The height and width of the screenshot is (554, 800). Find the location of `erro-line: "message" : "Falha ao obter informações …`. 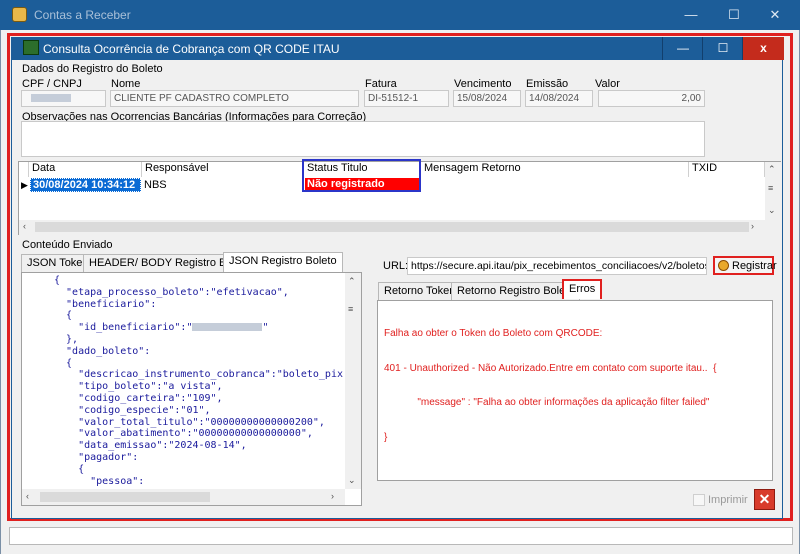

erro-line: "message" : "Falha ao obter informações … is located at coordinates (547, 402).